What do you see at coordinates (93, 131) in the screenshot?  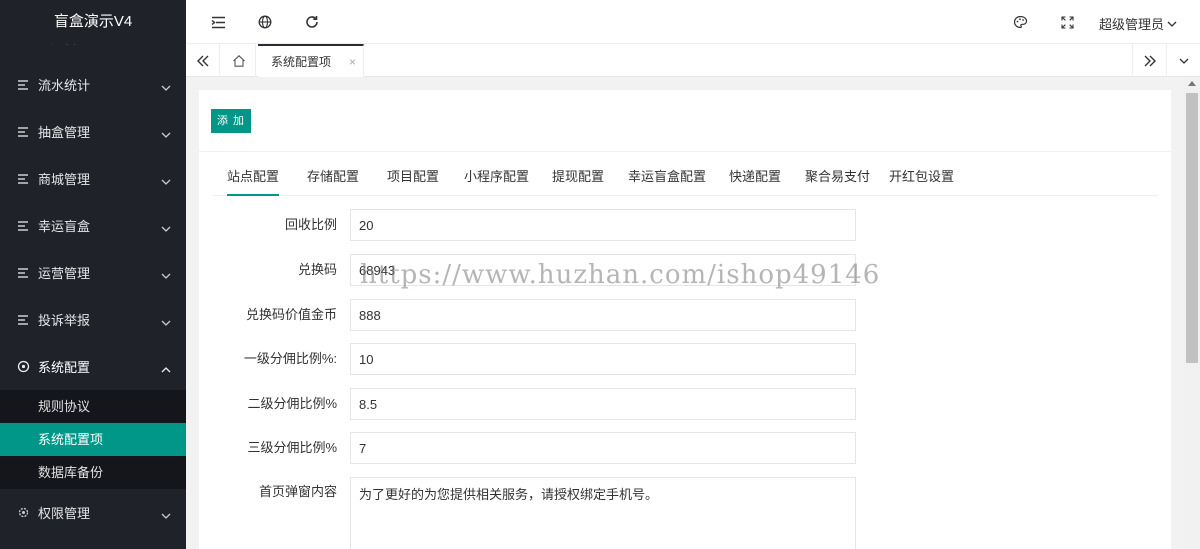 I see `sidebar-item-draw-box: 抽盒管理` at bounding box center [93, 131].